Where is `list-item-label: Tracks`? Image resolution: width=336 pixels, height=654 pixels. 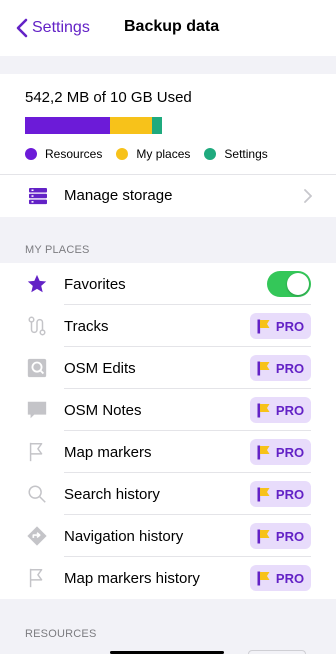
list-item-label: Tracks is located at coordinates (86, 326).